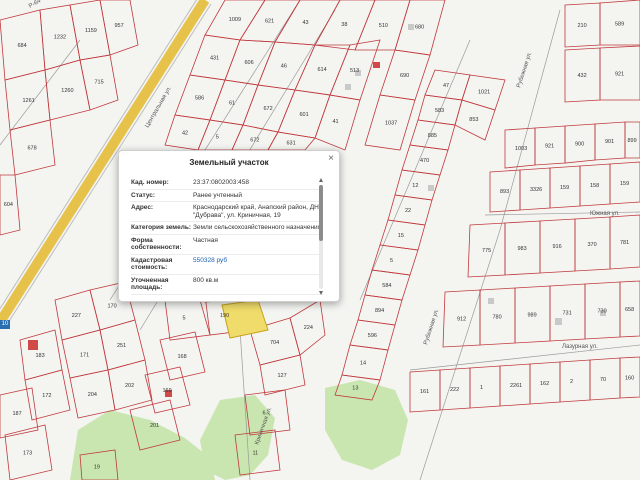 The image size is (640, 480). I want to click on street-label-lazurnaya: Лазурная ул., so click(580, 347).